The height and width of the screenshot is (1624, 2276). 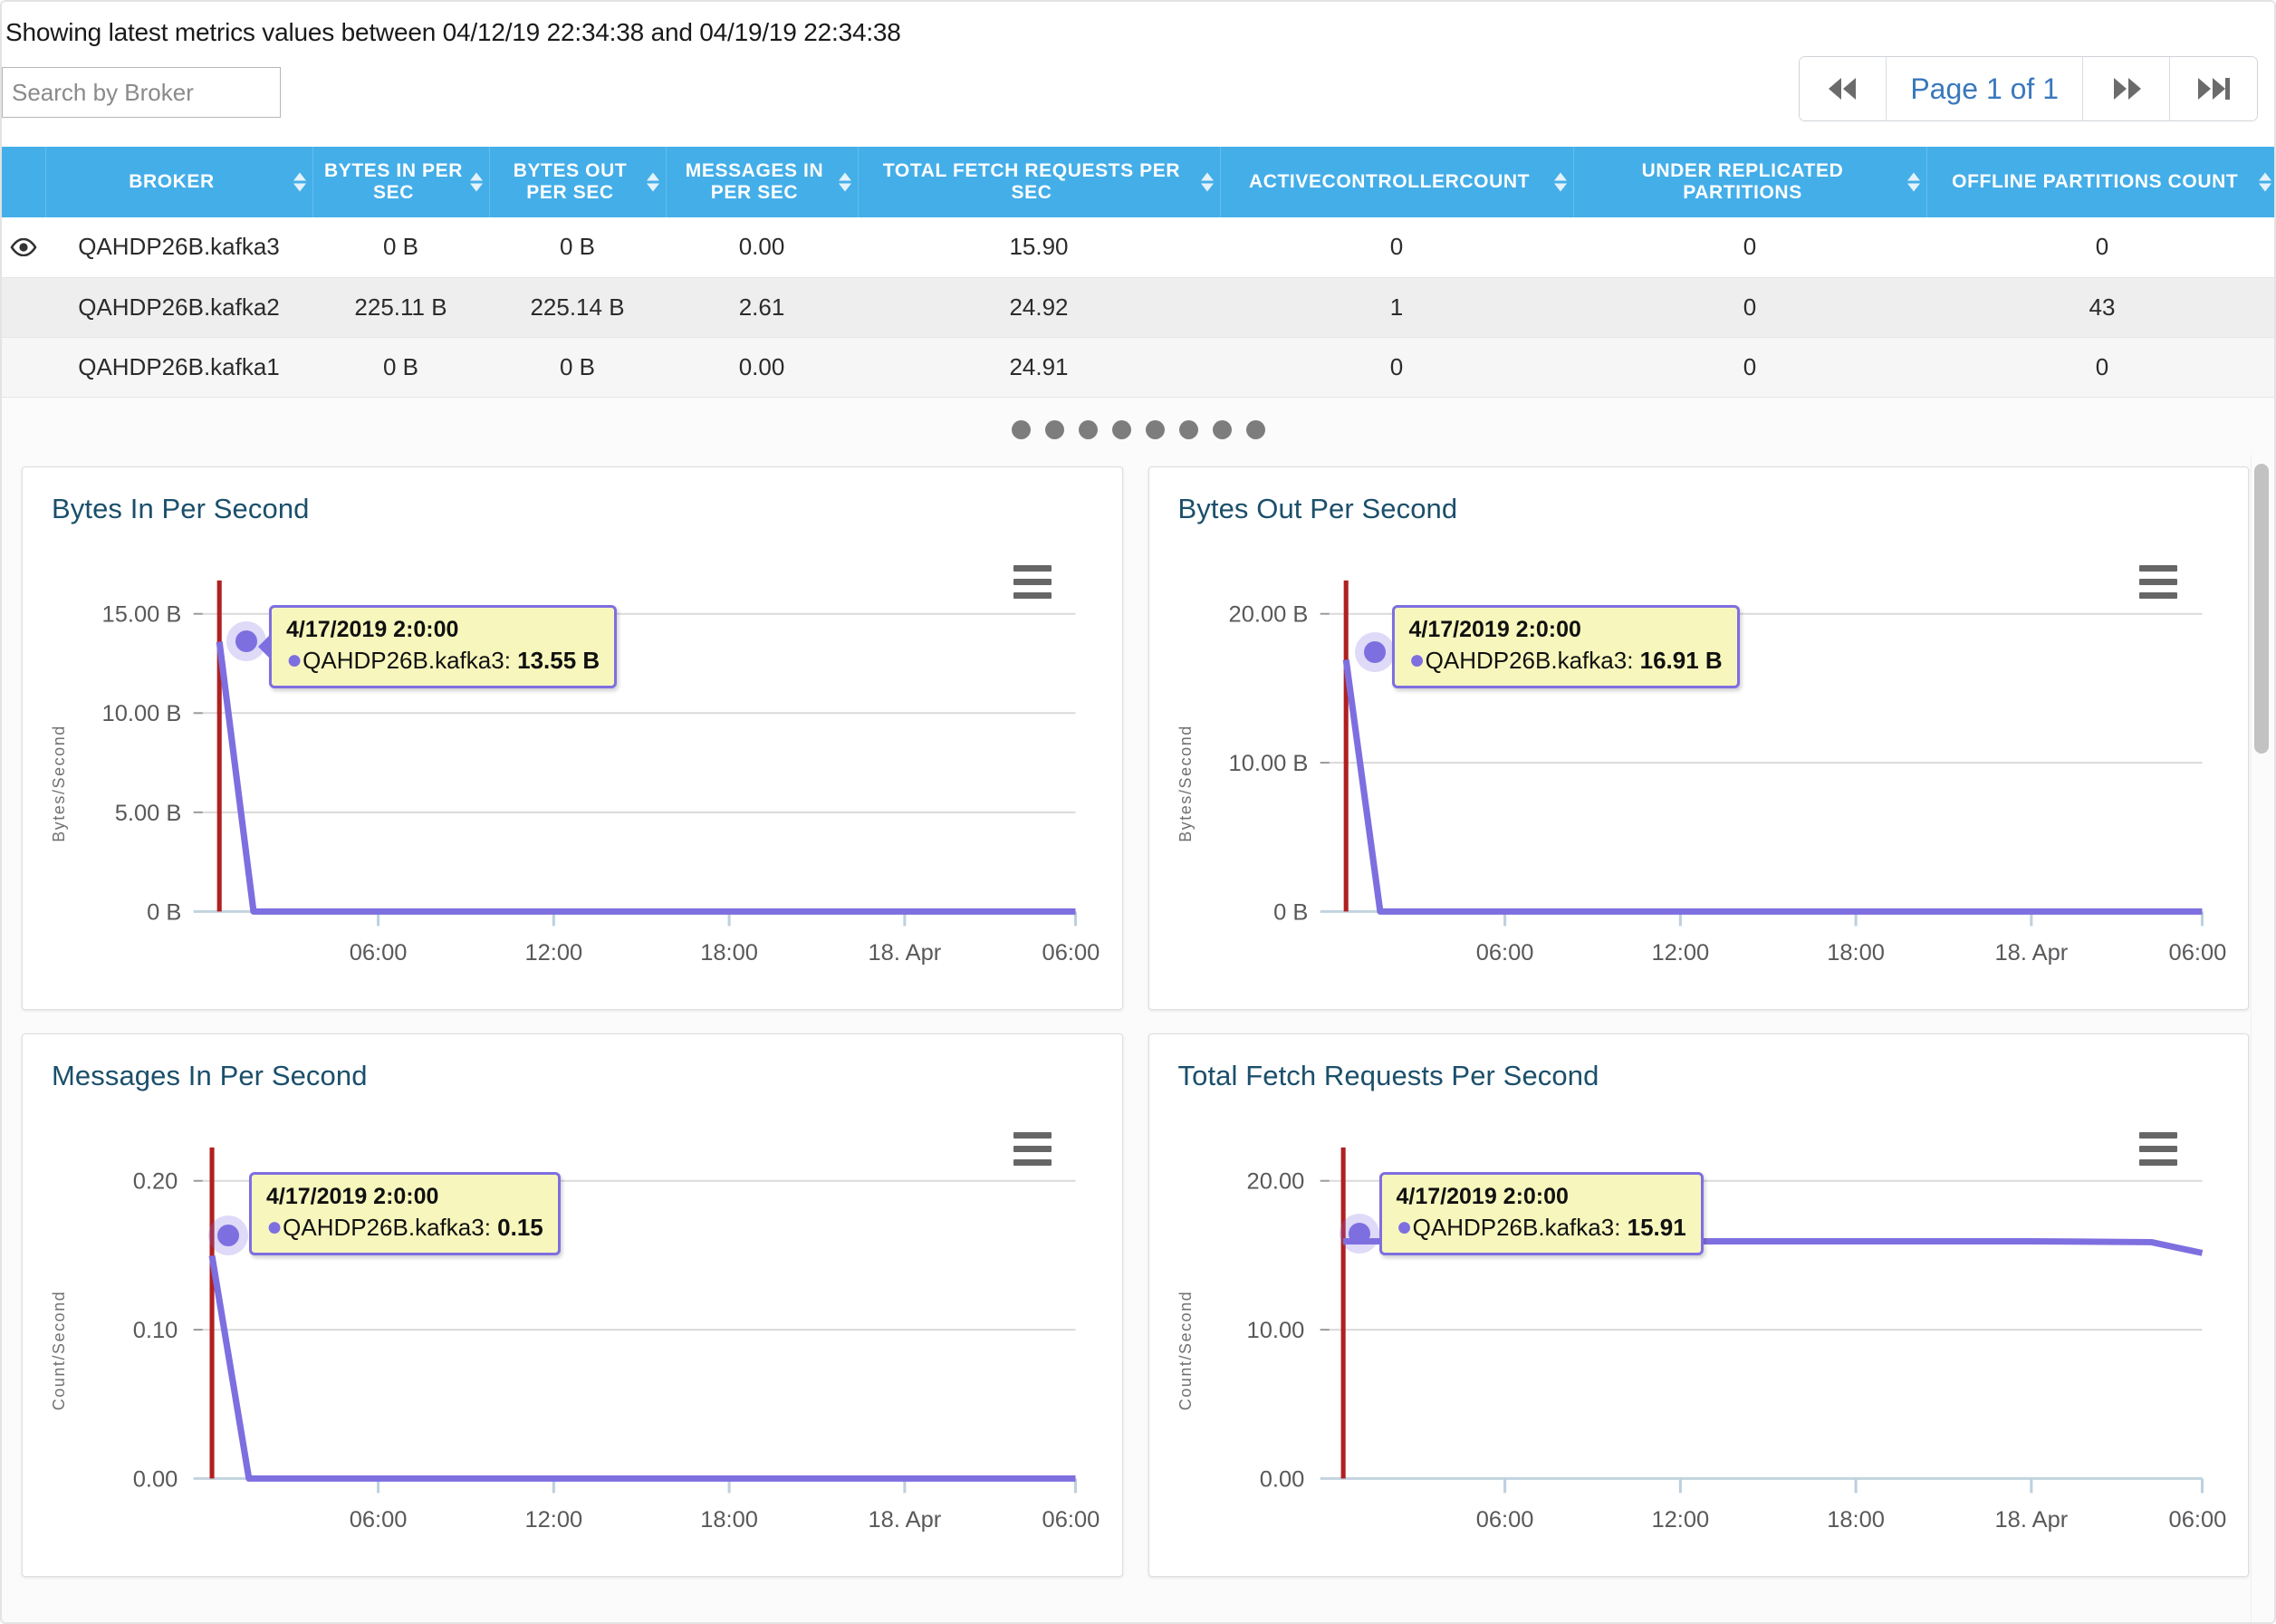 I want to click on table-row: QAHDP26B.kafka3 0 B 0 B 0.00 15.90 0 0 0, so click(x=1138, y=247).